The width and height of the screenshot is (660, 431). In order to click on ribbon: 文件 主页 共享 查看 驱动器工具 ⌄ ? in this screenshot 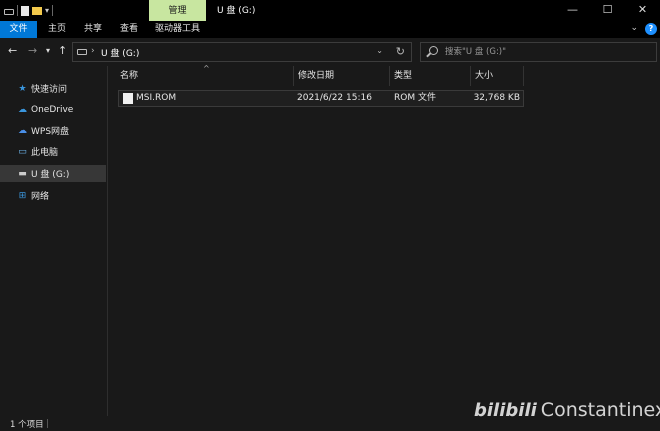, I will do `click(330, 29)`.